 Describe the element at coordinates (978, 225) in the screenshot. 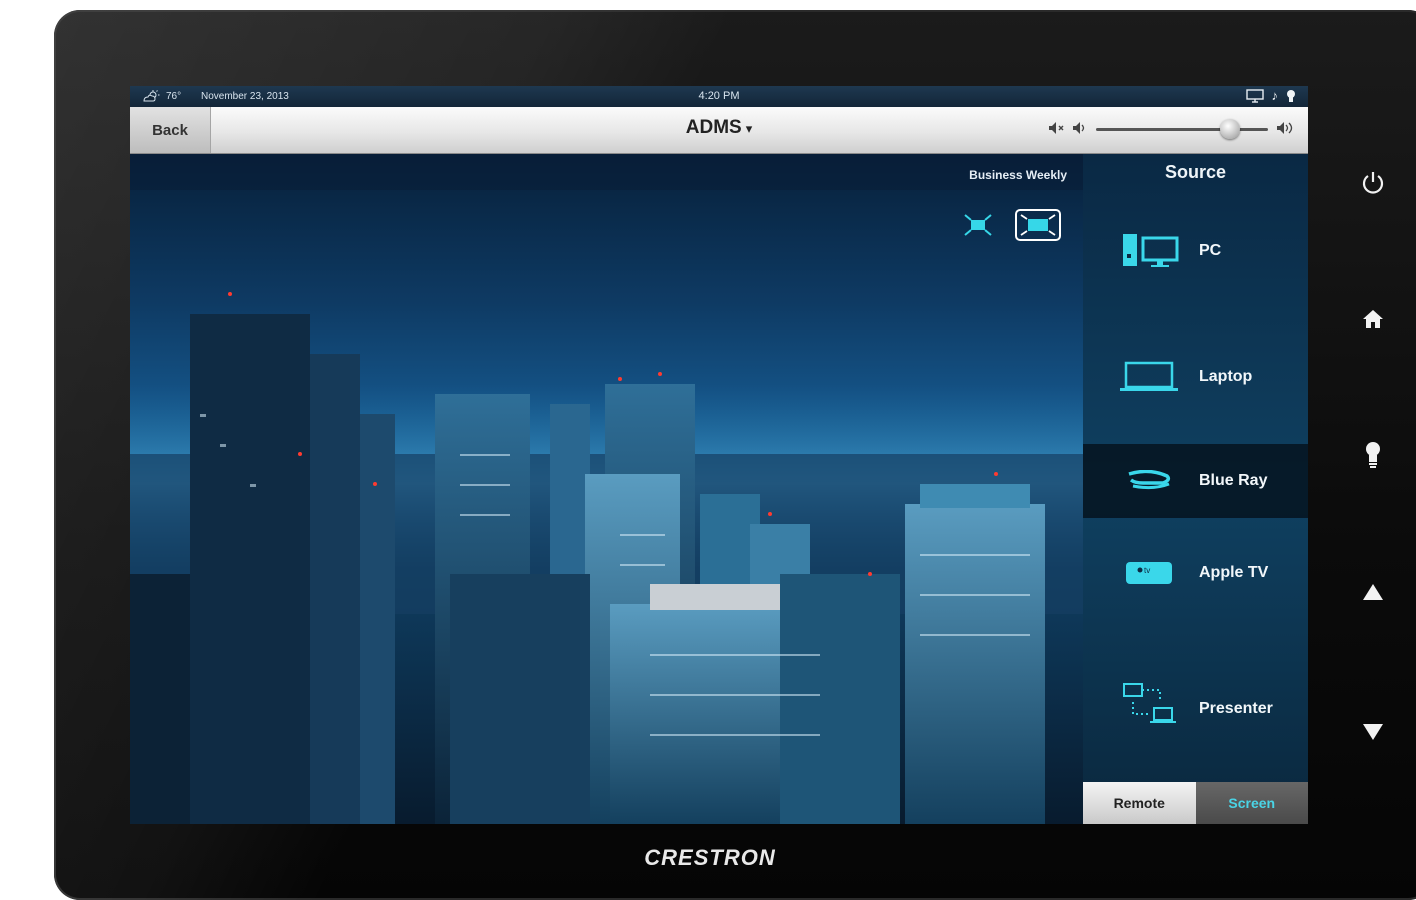

I see `fit-screen-icon` at that location.